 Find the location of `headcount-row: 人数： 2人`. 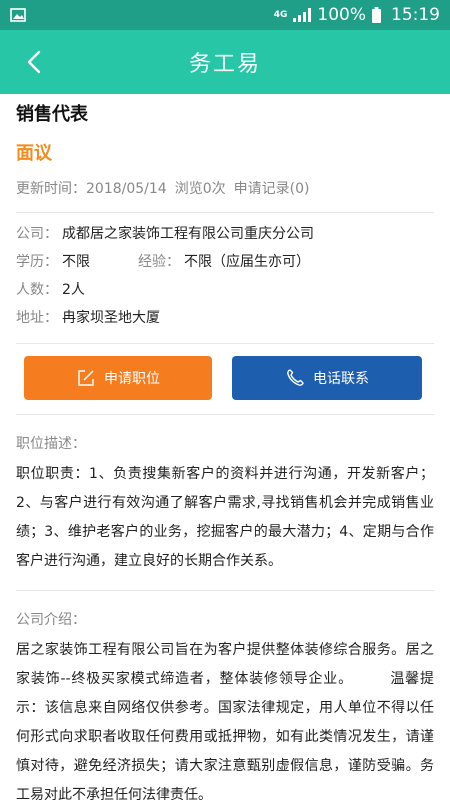

headcount-row: 人数： 2人 is located at coordinates (225, 289).